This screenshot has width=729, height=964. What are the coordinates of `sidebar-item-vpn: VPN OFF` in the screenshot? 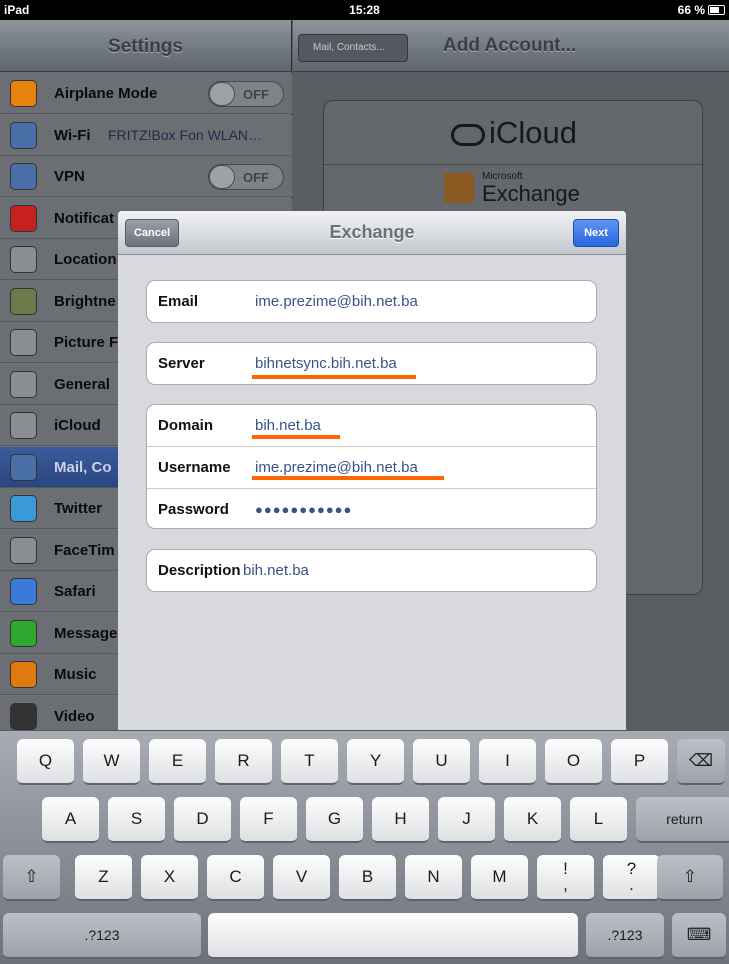 It's located at (146, 176).